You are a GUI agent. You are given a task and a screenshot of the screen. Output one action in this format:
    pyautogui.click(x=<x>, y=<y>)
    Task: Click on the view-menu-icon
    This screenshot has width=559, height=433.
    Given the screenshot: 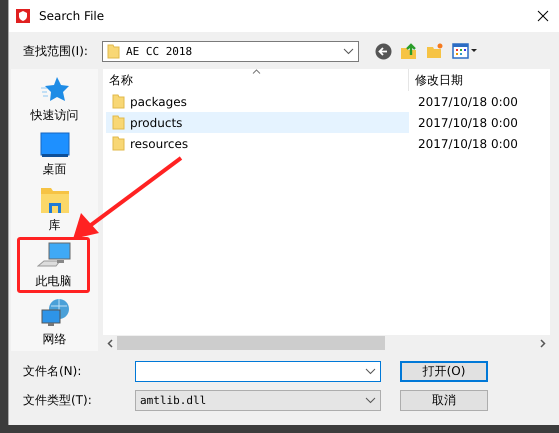 What is the action you would take?
    pyautogui.click(x=465, y=51)
    